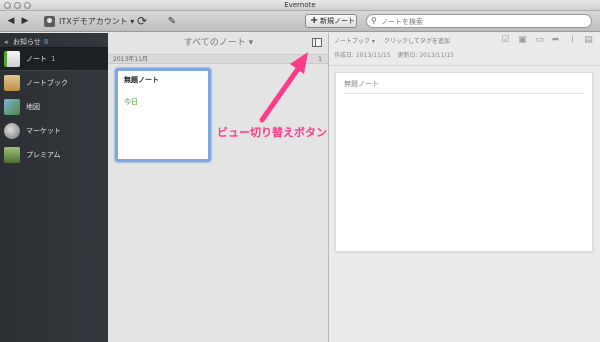 The height and width of the screenshot is (342, 600). Describe the element at coordinates (12, 131) in the screenshot. I see `market-icon` at that location.